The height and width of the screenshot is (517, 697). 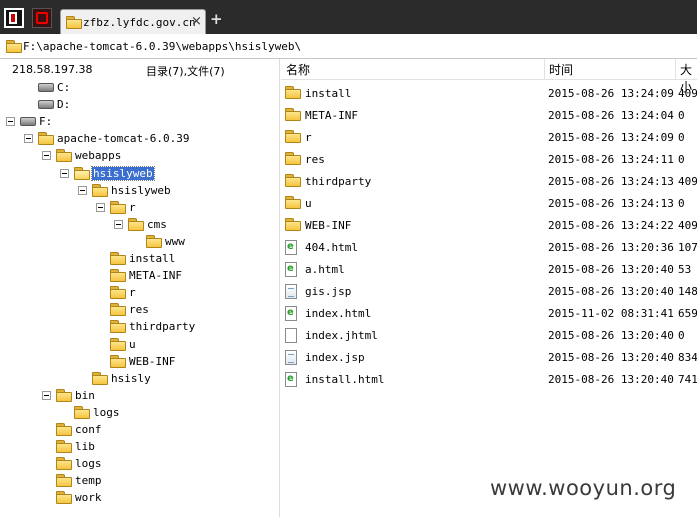 I want to click on file-name: index.html, so click(x=338, y=313).